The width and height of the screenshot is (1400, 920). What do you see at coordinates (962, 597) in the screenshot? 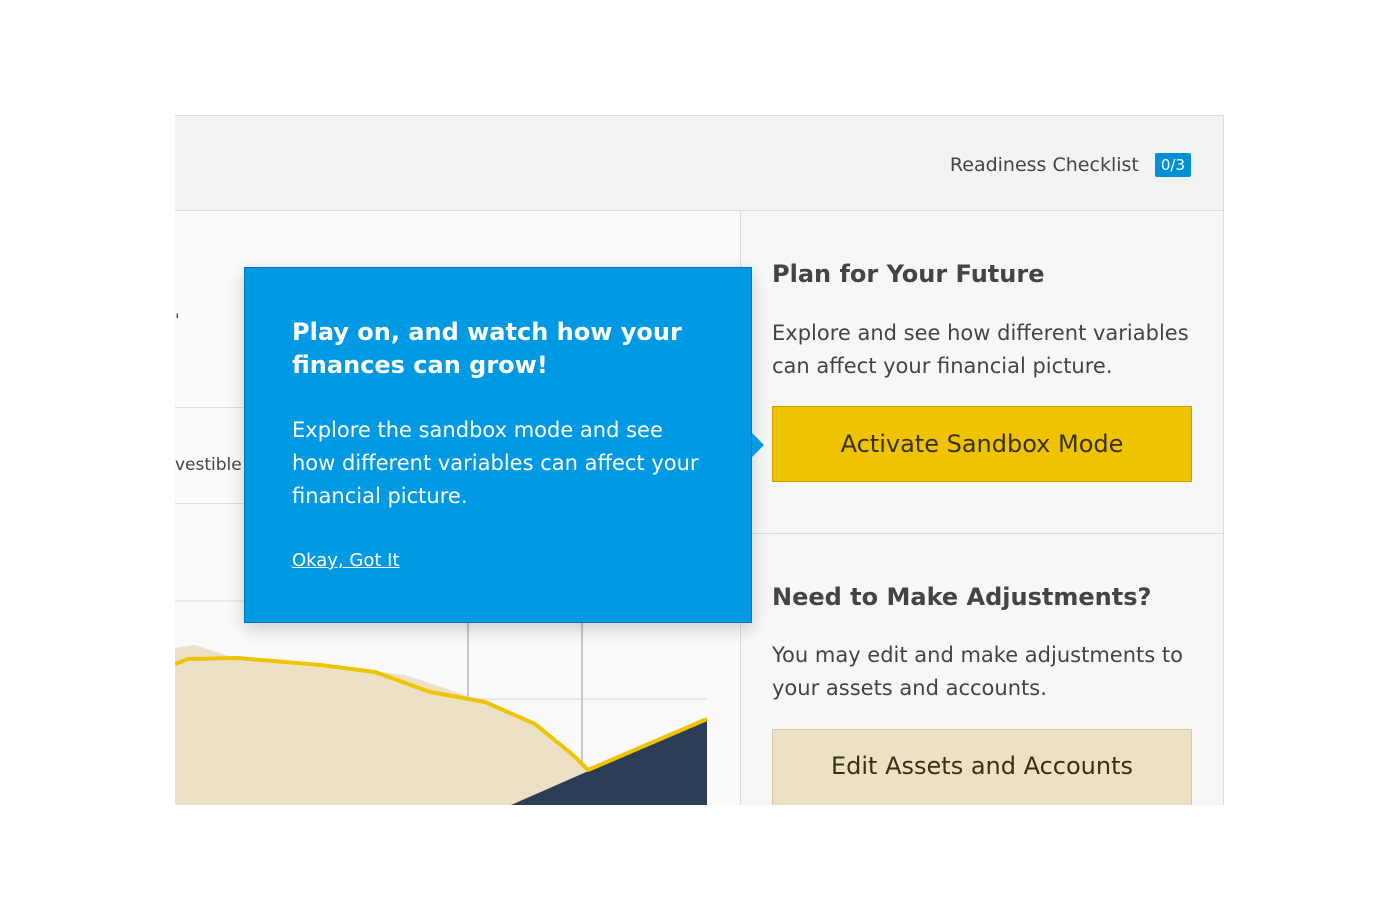
I see `adjust-section-title: Need to Make Adjustments?` at bounding box center [962, 597].